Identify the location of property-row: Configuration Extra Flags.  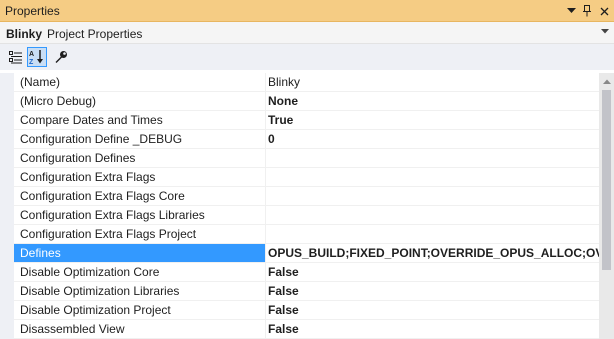
(306, 177).